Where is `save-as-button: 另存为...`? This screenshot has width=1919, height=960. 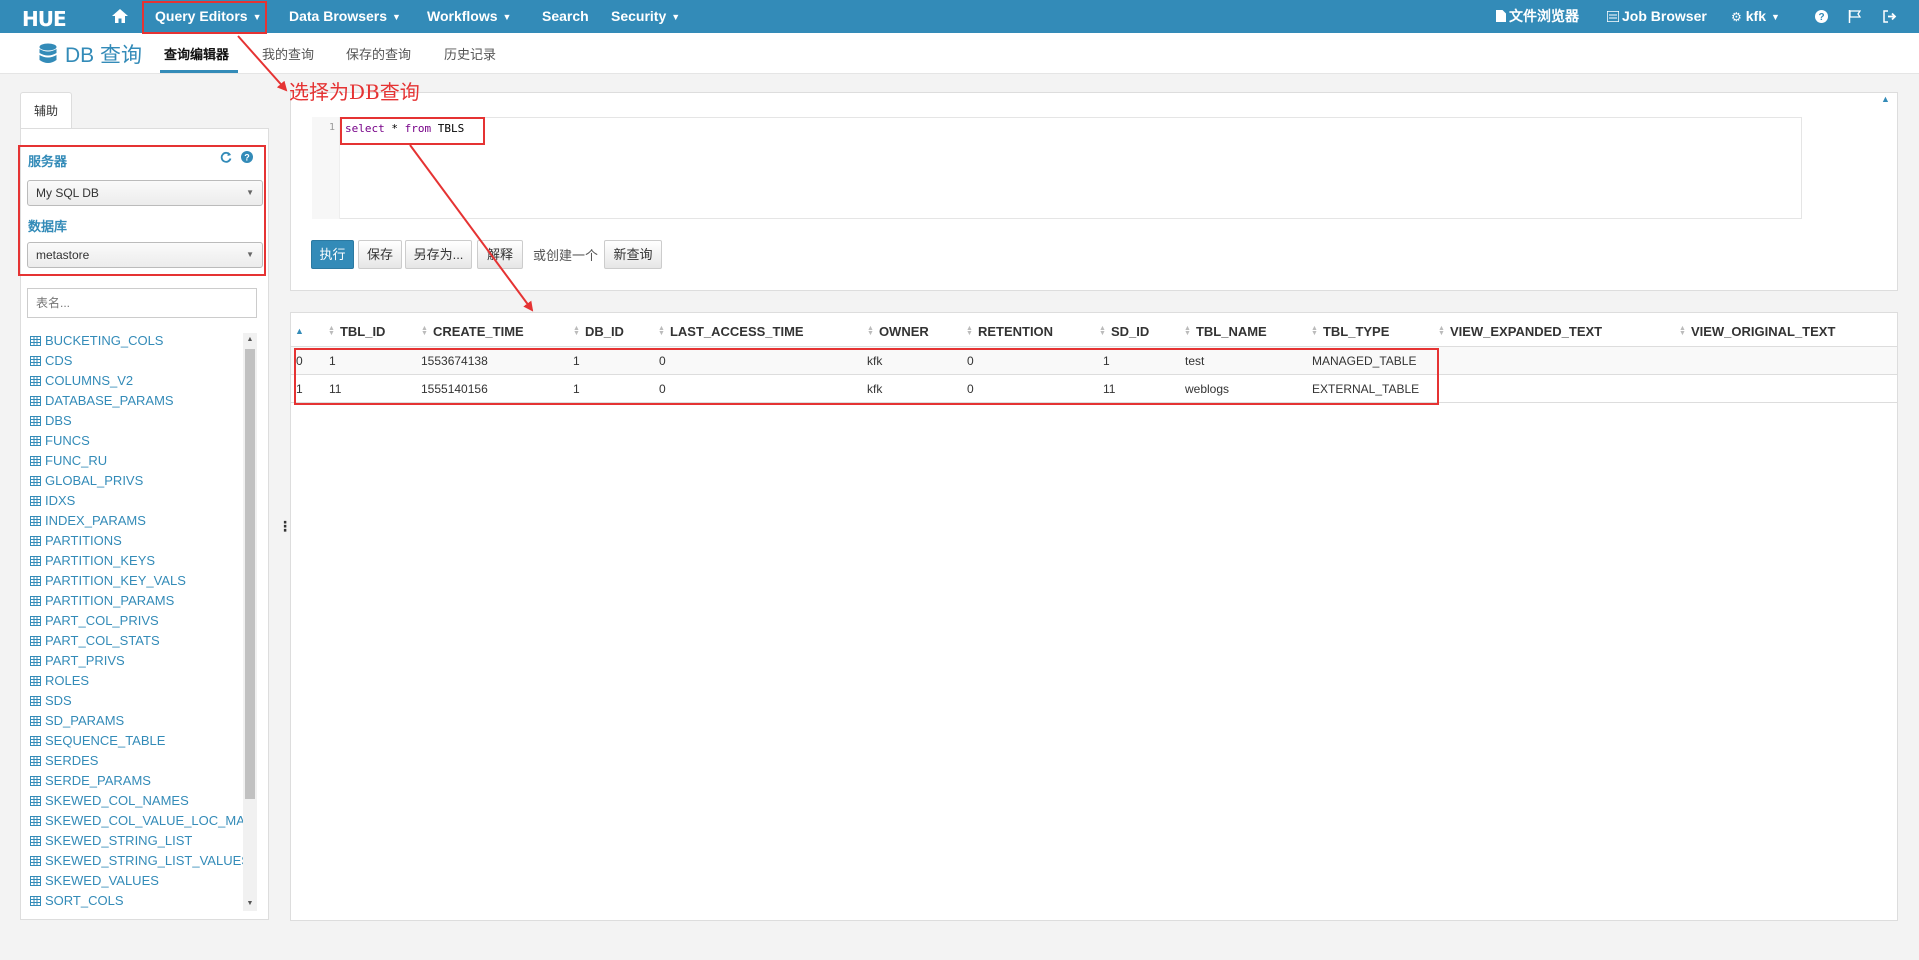
save-as-button: 另存为... is located at coordinates (438, 254).